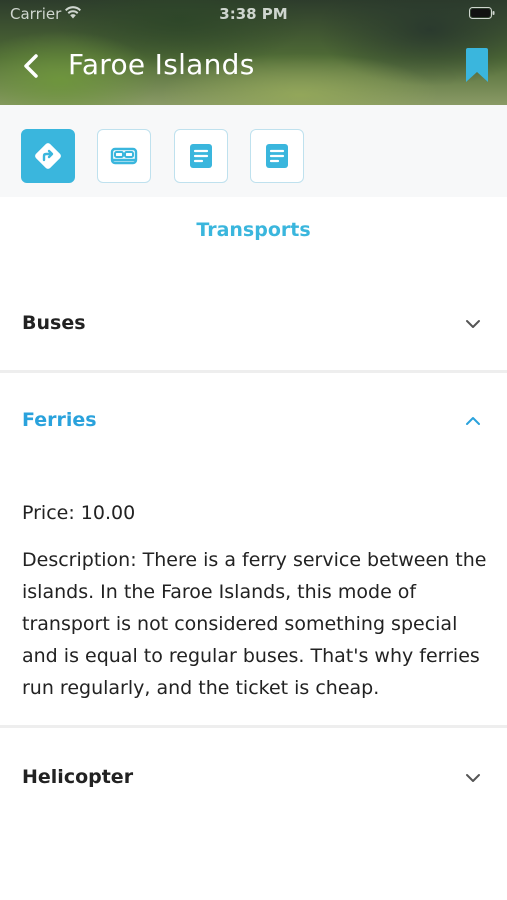 The width and height of the screenshot is (507, 900). What do you see at coordinates (78, 777) in the screenshot?
I see `accordion-title: Helicopter` at bounding box center [78, 777].